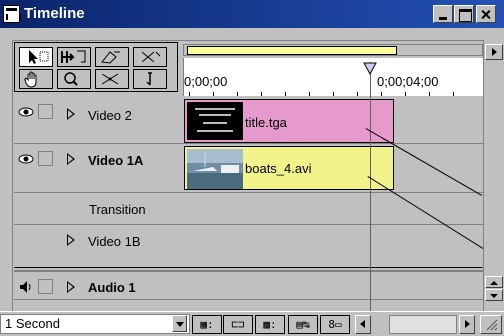 This screenshot has width=504, height=336. Describe the element at coordinates (238, 324) in the screenshot. I see `toggle-snap-icon: ⊏⊐` at that location.